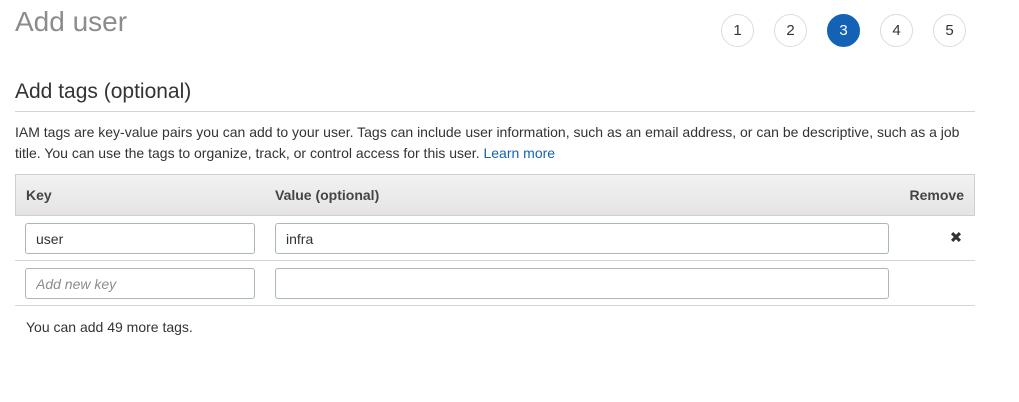  What do you see at coordinates (790, 30) in the screenshot?
I see `step-2: 2` at bounding box center [790, 30].